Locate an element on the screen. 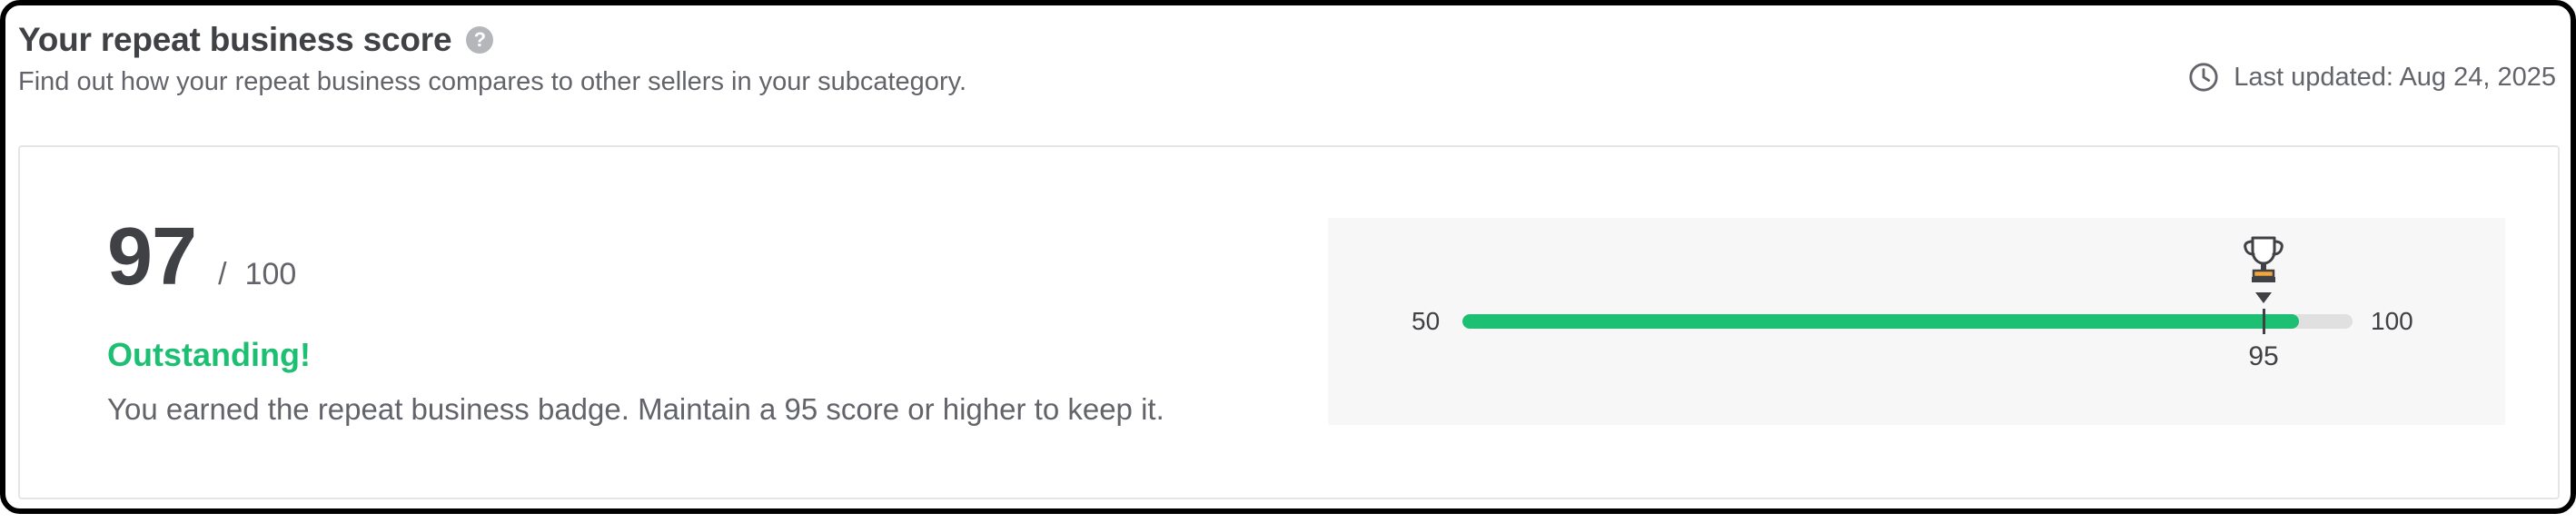  title-row: Your repeat business score ? is located at coordinates (256, 40).